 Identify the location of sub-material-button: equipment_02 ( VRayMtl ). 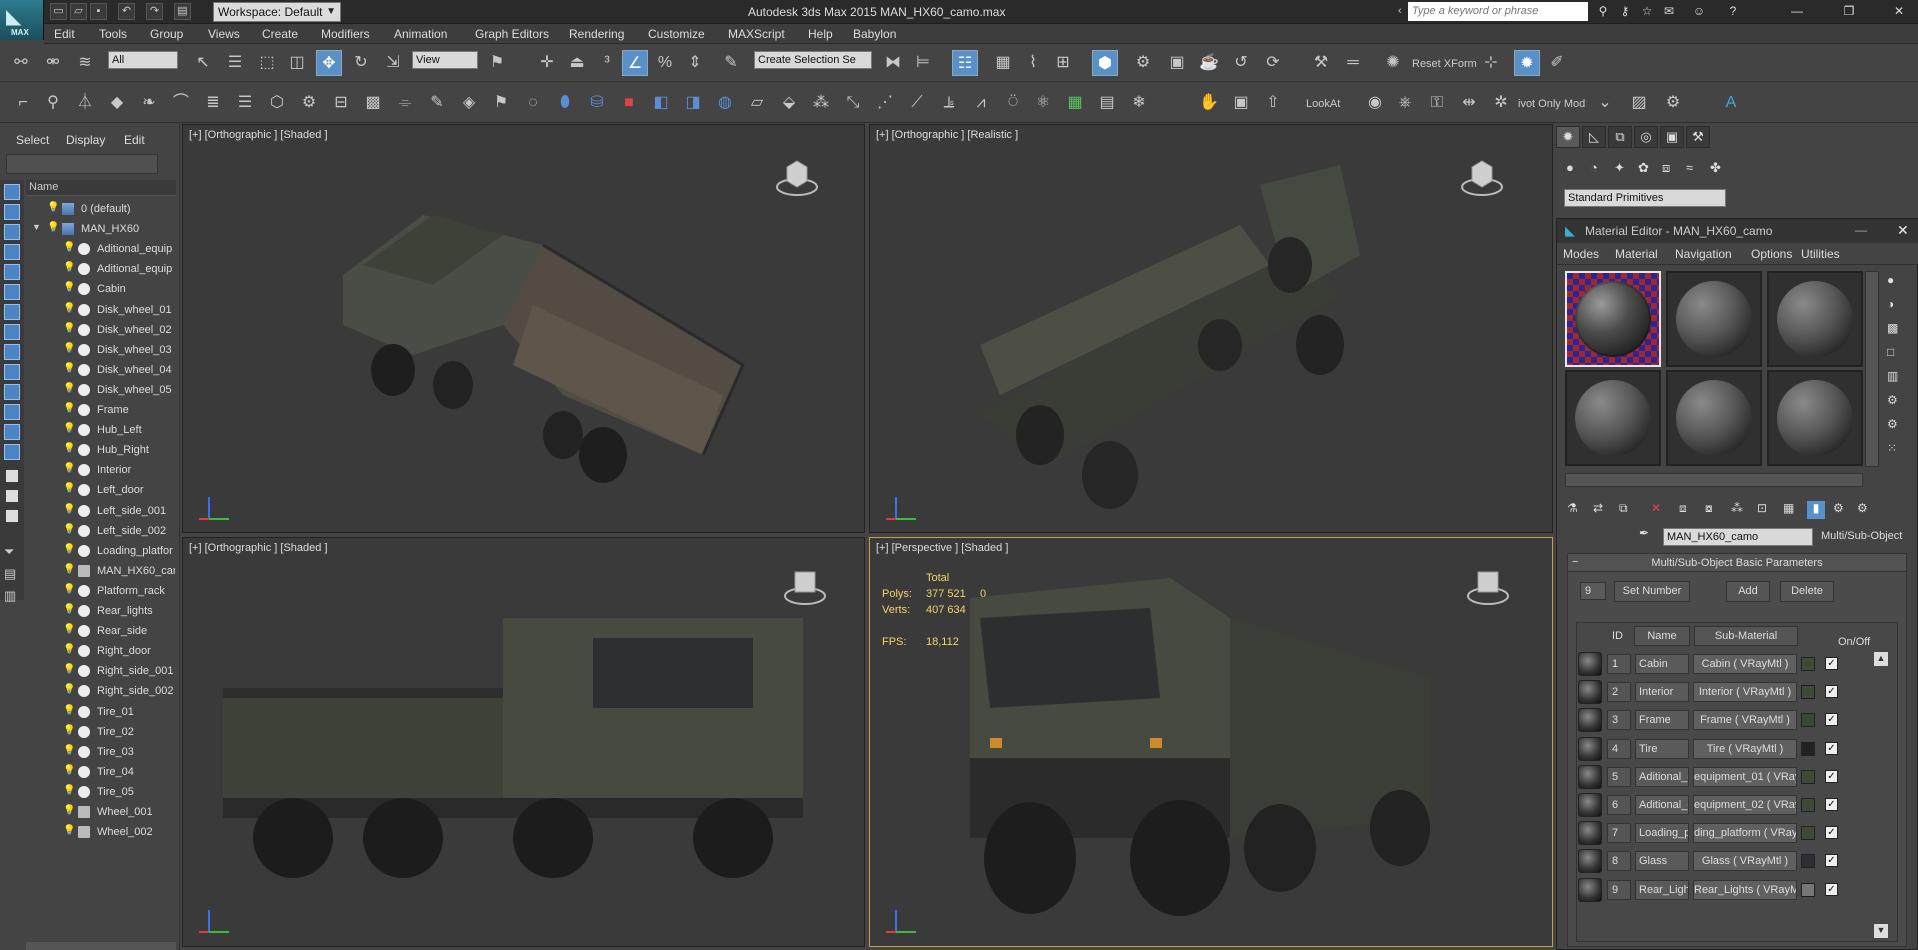
(1745, 805).